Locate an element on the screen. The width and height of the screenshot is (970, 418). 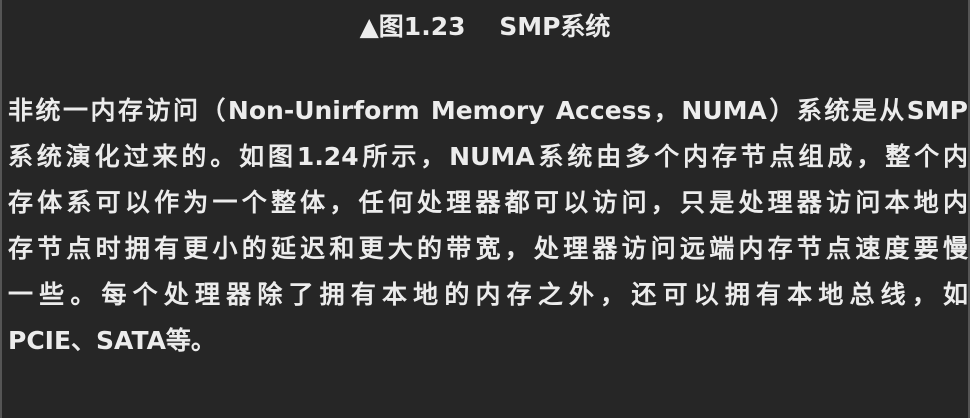
paragraph-line: 存节点时拥有更小的延迟和更大的带宽，处理器访问远端内存节点速度要慢 is located at coordinates (488, 248).